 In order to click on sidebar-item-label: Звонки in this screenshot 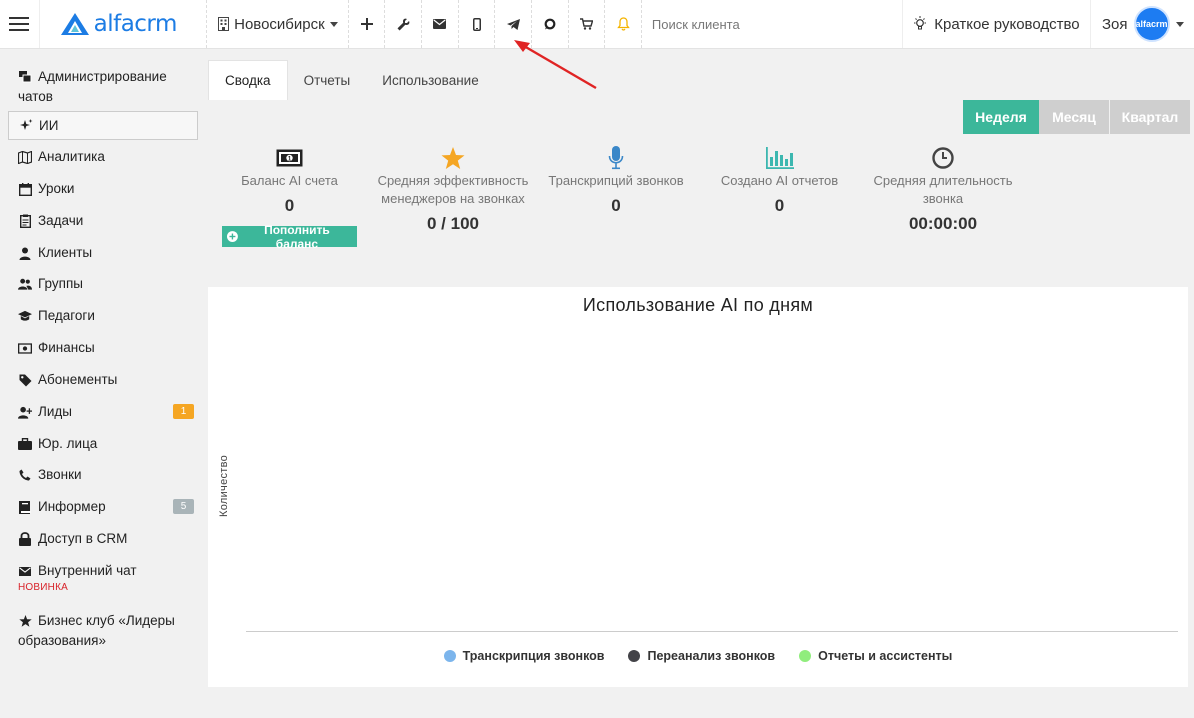, I will do `click(60, 474)`.